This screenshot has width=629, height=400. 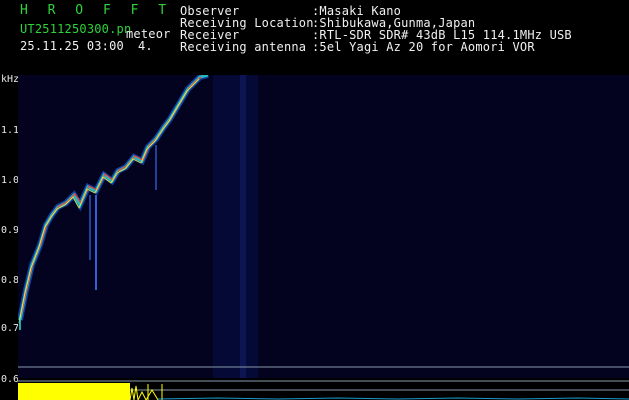 I want to click on power-strip, so click(x=323, y=389).